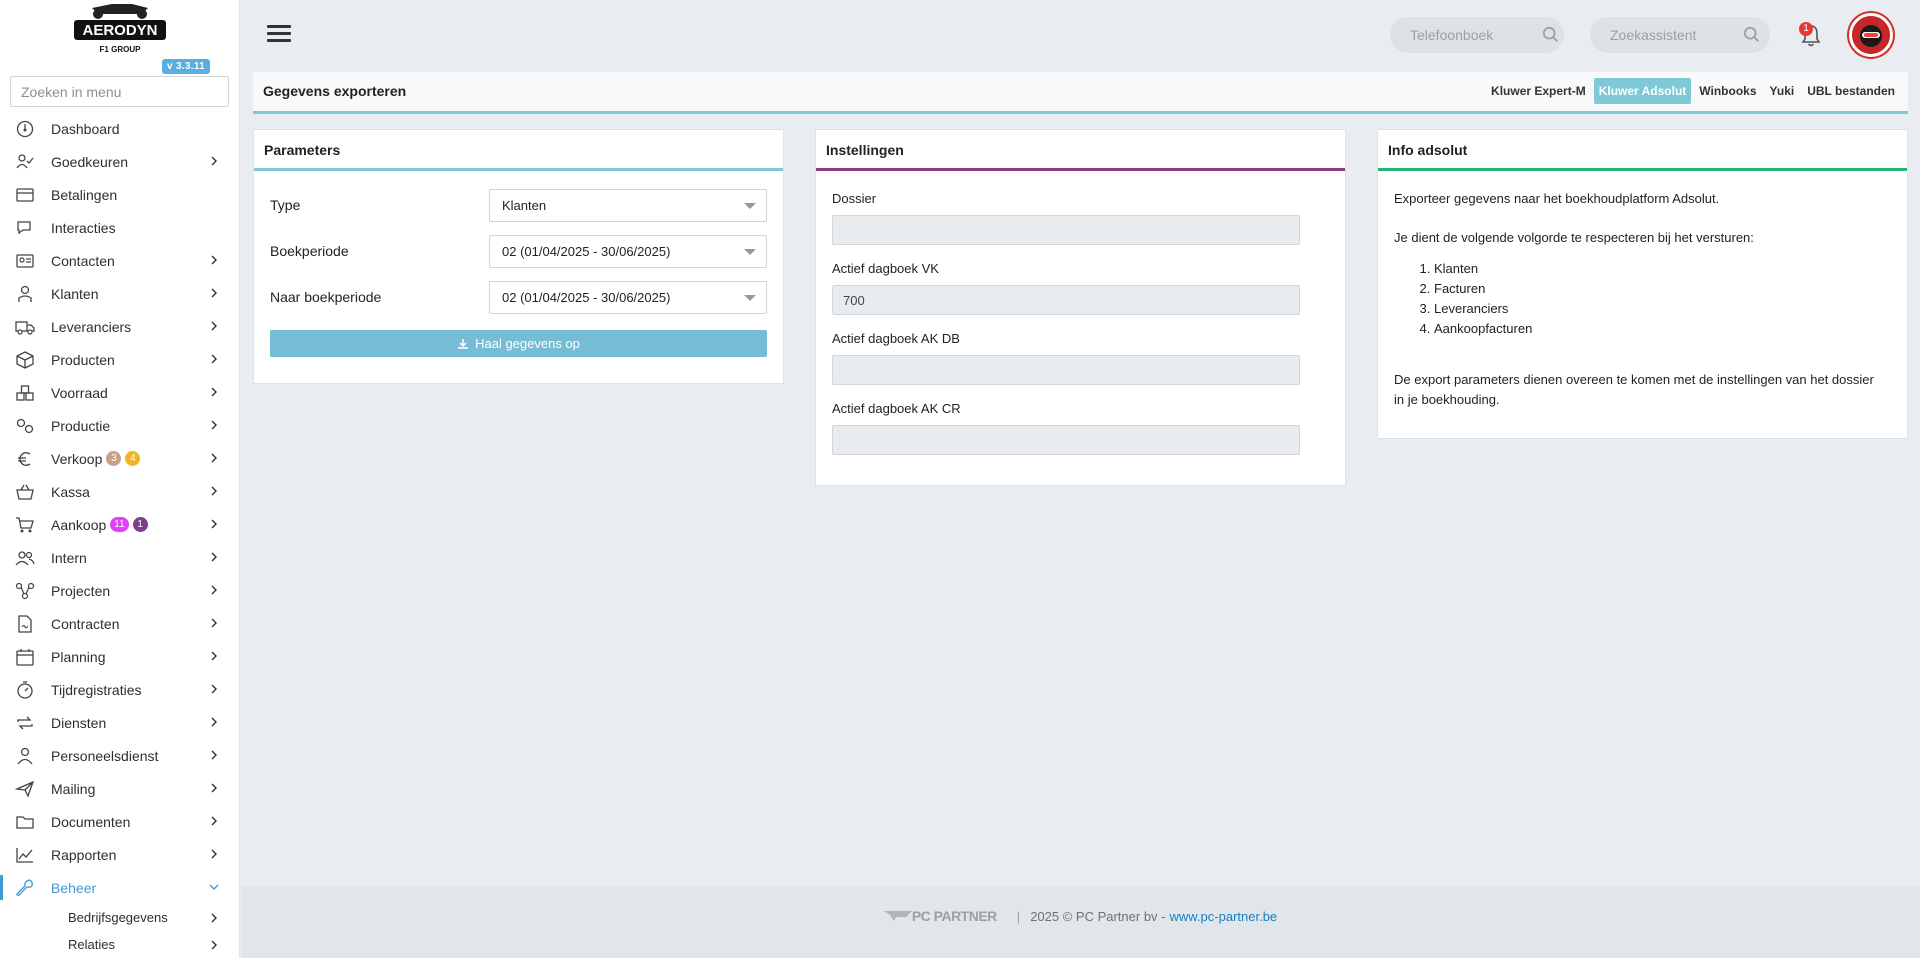 Image resolution: width=1920 pixels, height=958 pixels. I want to click on basket-icon, so click(25, 492).